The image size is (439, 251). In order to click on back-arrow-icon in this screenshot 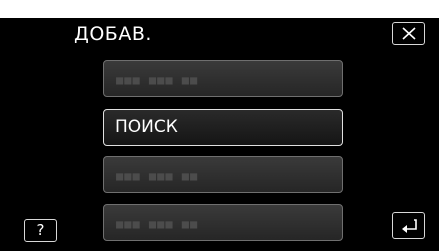, I will do `click(409, 226)`.